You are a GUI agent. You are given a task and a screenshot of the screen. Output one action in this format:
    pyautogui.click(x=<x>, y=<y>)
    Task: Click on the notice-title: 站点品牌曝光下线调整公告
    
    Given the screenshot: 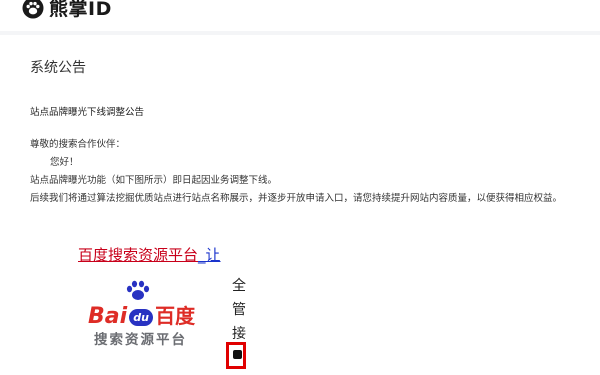 What is the action you would take?
    pyautogui.click(x=87, y=112)
    